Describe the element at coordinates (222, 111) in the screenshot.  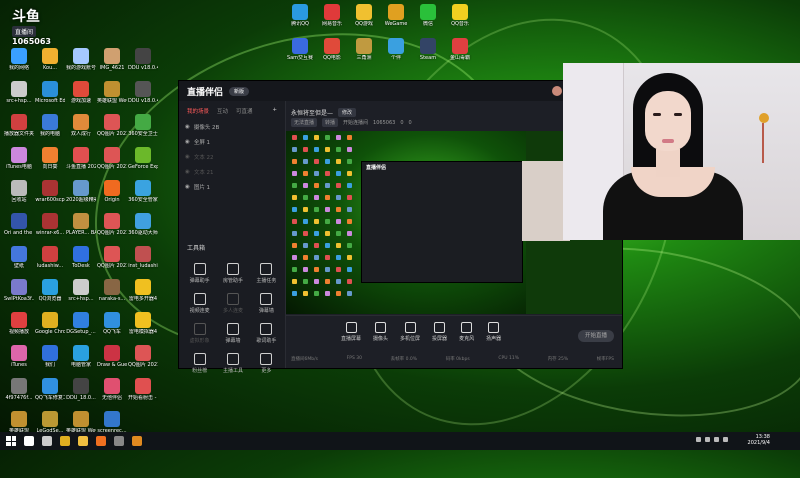
I see `tab-interact: 互动` at that location.